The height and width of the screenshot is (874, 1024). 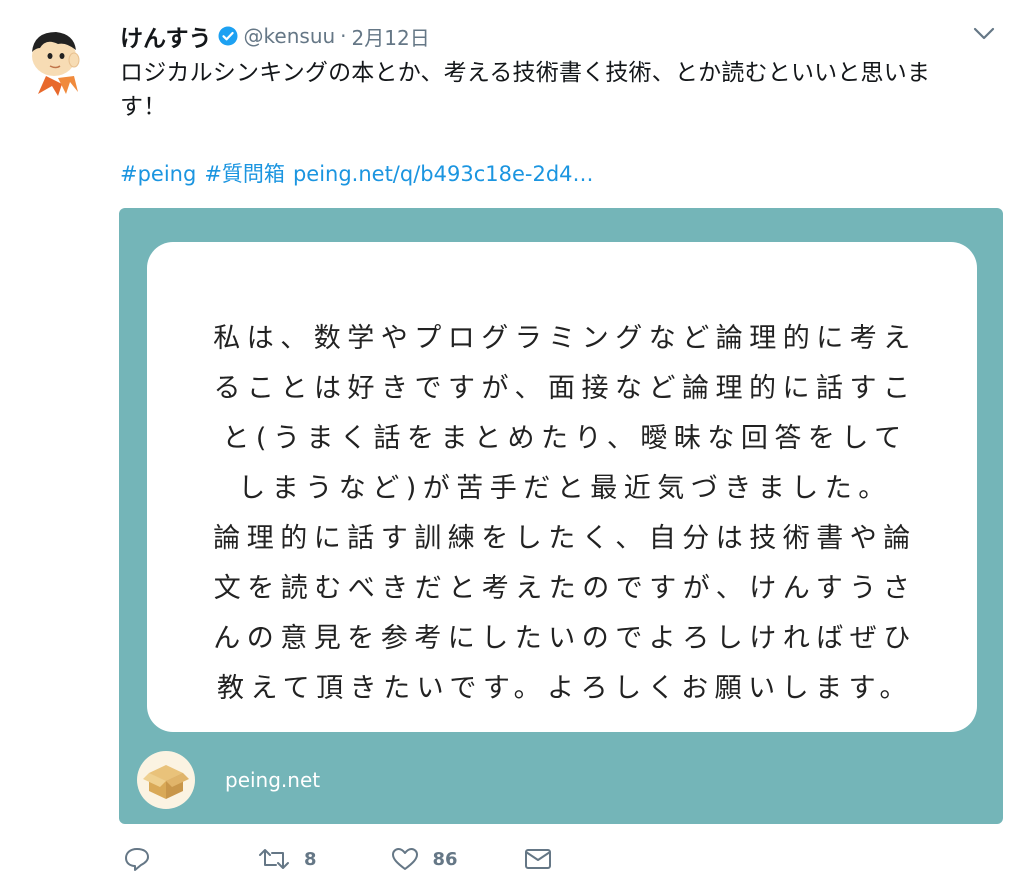 What do you see at coordinates (565, 338) in the screenshot?
I see `question-line: 私は、数学やプログラミングなど論理的に考え` at bounding box center [565, 338].